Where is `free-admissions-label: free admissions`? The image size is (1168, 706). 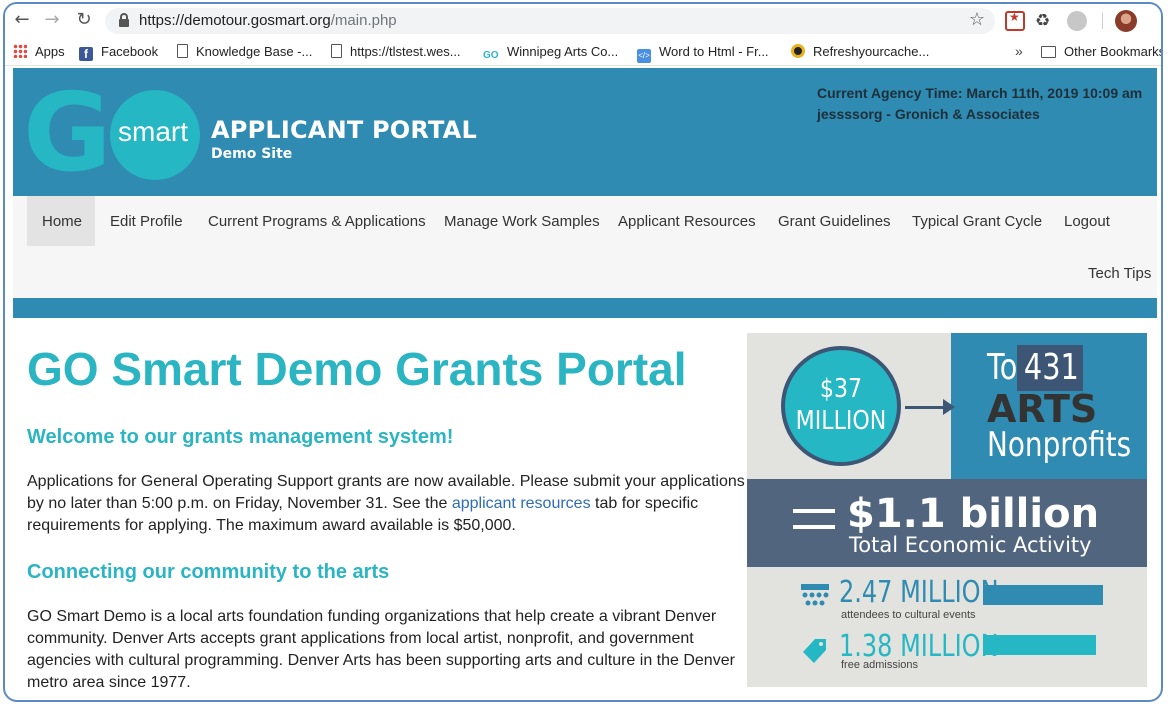 free-admissions-label: free admissions is located at coordinates (880, 665).